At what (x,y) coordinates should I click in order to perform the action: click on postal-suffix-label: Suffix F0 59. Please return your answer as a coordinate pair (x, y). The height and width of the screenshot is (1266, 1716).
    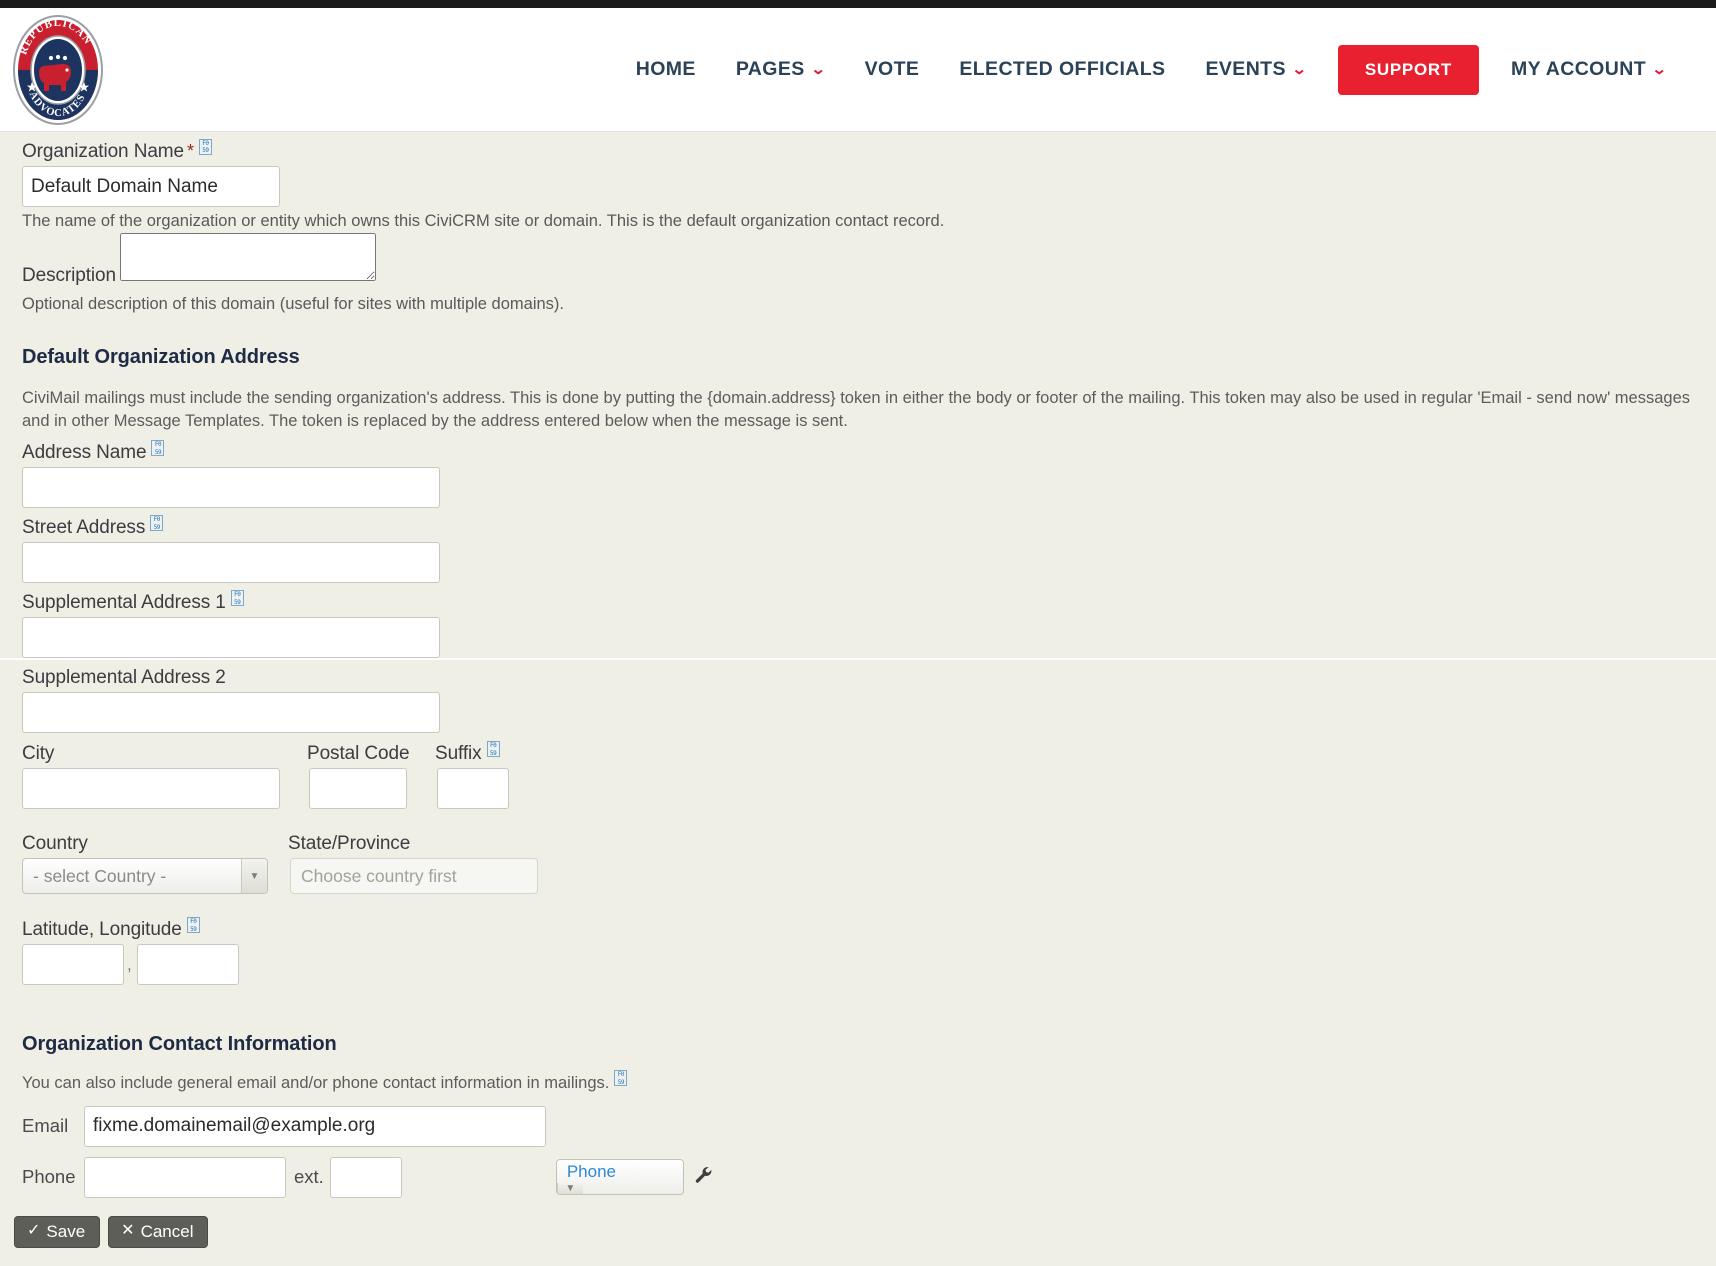
    Looking at the image, I should click on (469, 751).